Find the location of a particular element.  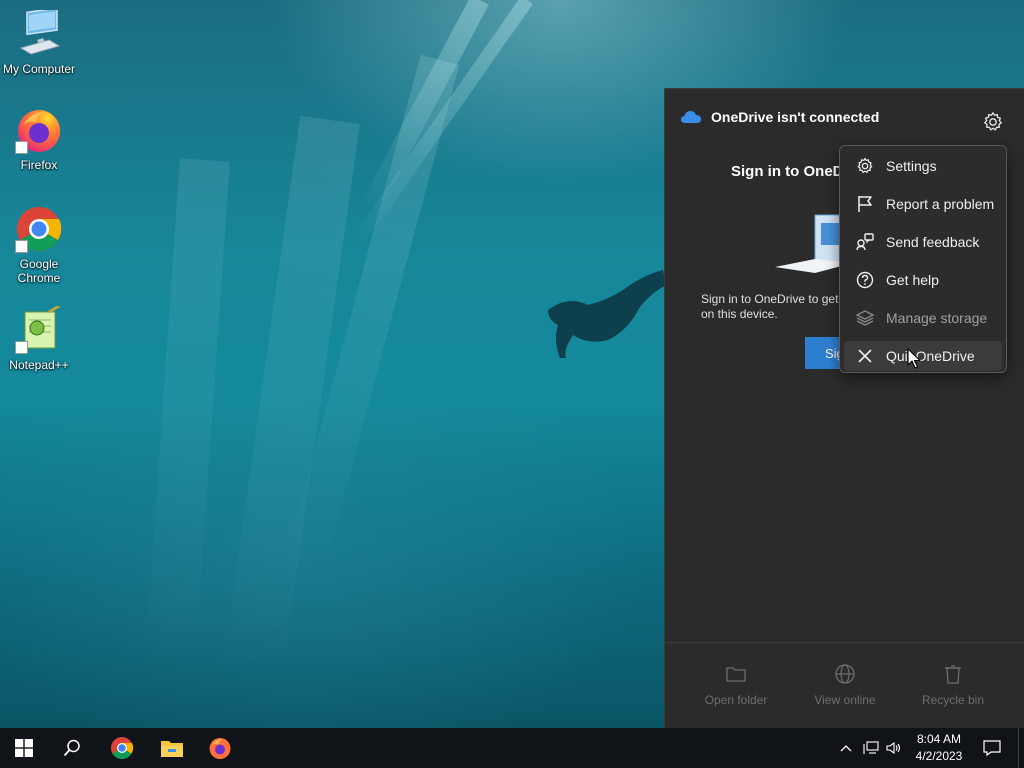

menu-item-report-problem: Report a problem is located at coordinates (923, 204).